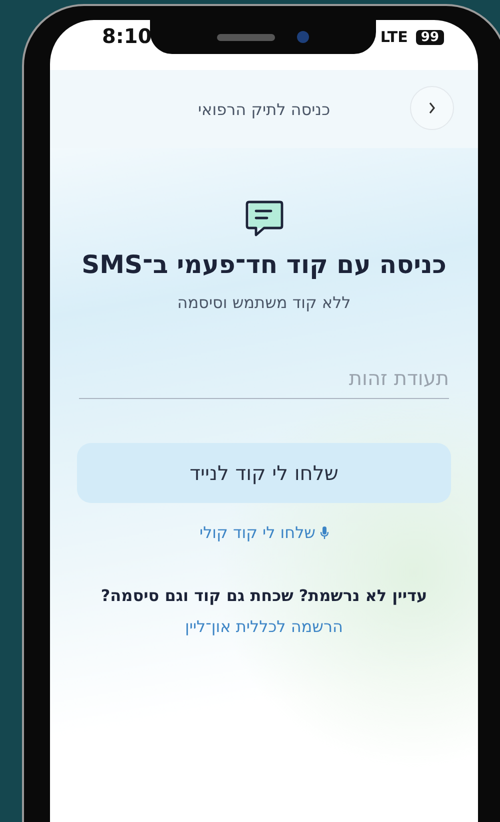 The width and height of the screenshot is (500, 822). Describe the element at coordinates (264, 109) in the screenshot. I see `header-title: כניסה לתיק הרפואי` at that location.